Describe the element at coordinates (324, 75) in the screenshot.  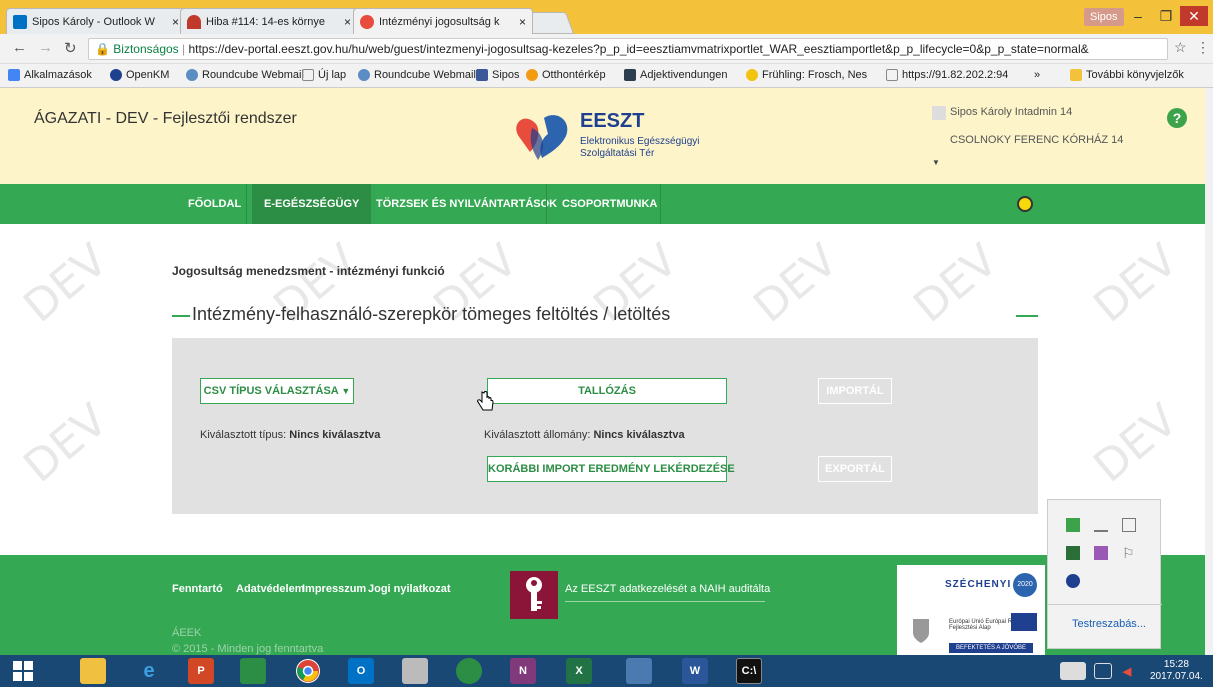
I see `bookmark-new-tab: Új lap` at that location.